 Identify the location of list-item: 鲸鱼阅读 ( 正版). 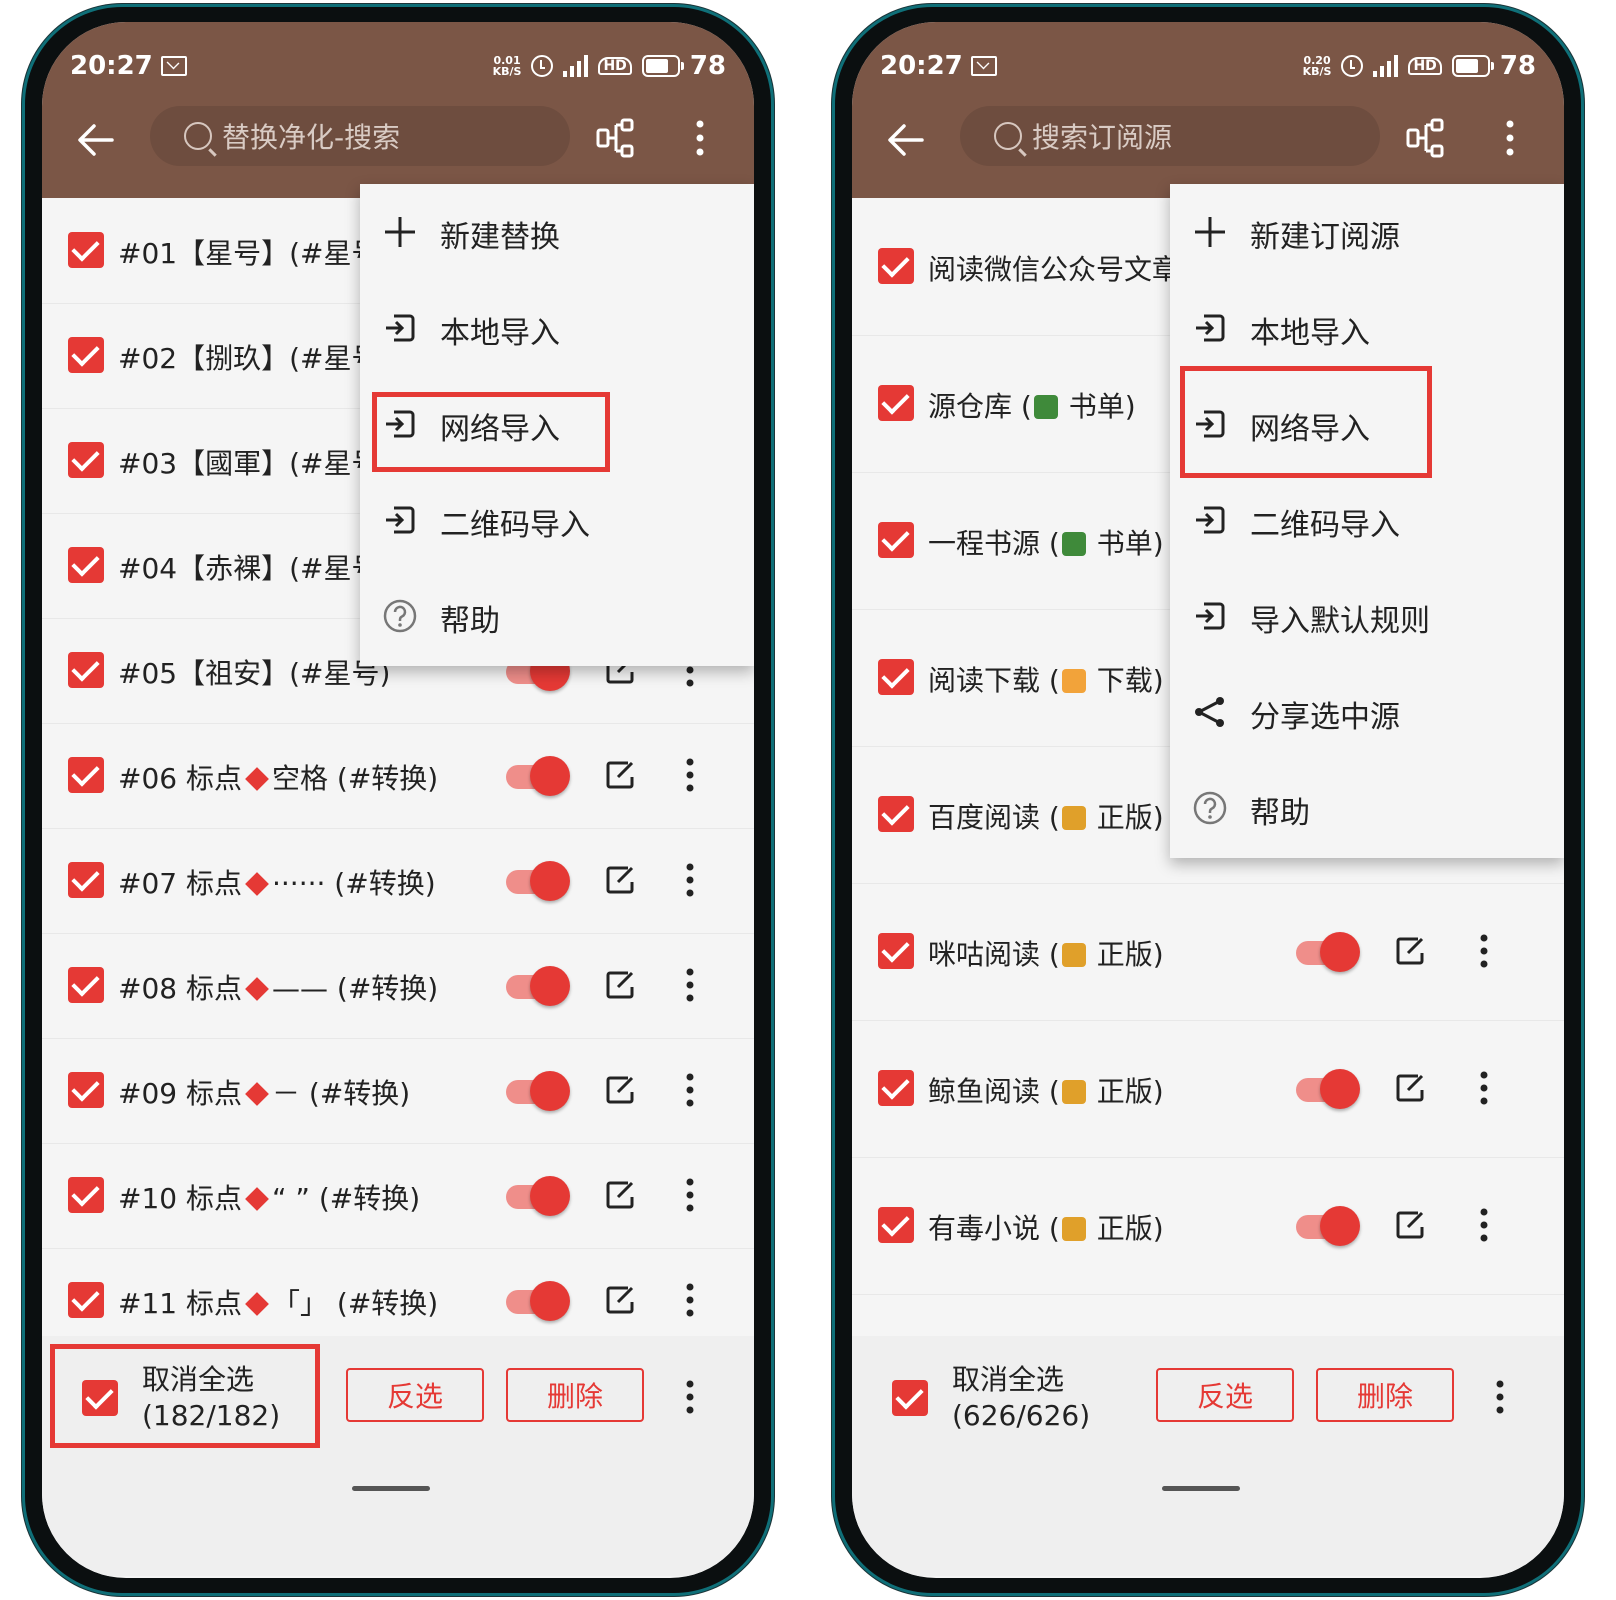
(1208, 1089).